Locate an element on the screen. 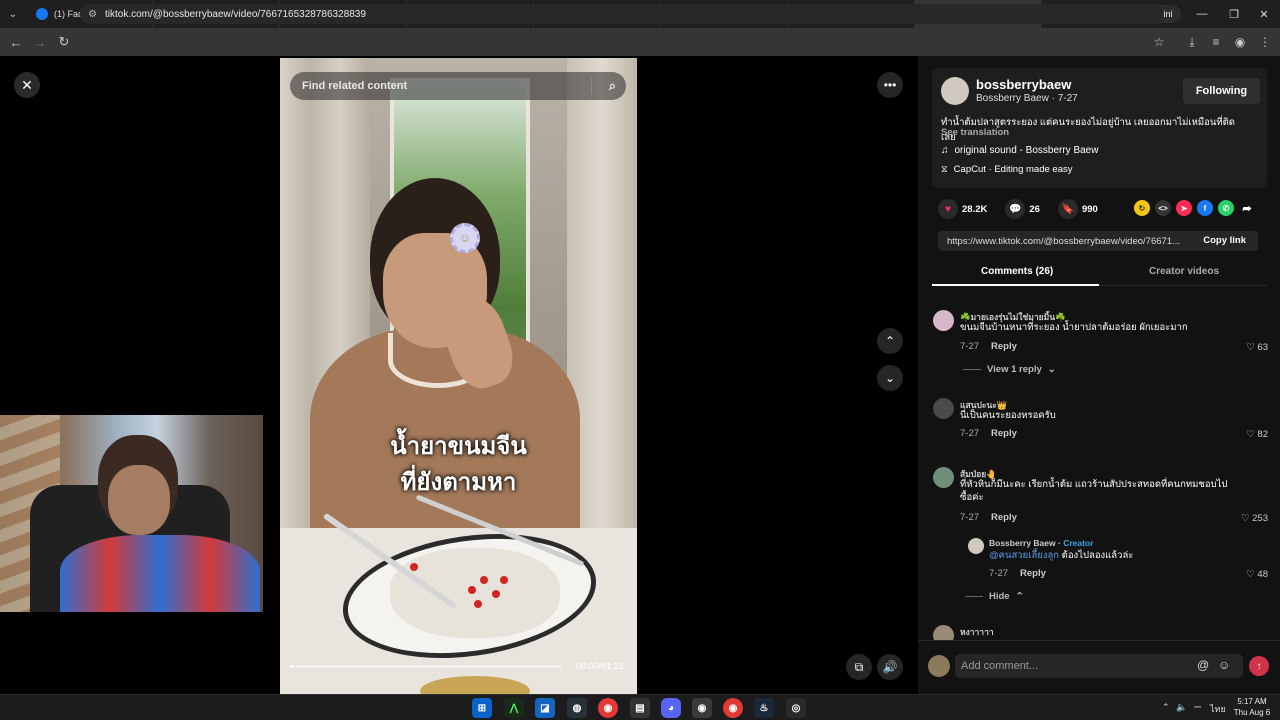 The width and height of the screenshot is (1280, 720). close-icon: ✕ is located at coordinates (27, 84).